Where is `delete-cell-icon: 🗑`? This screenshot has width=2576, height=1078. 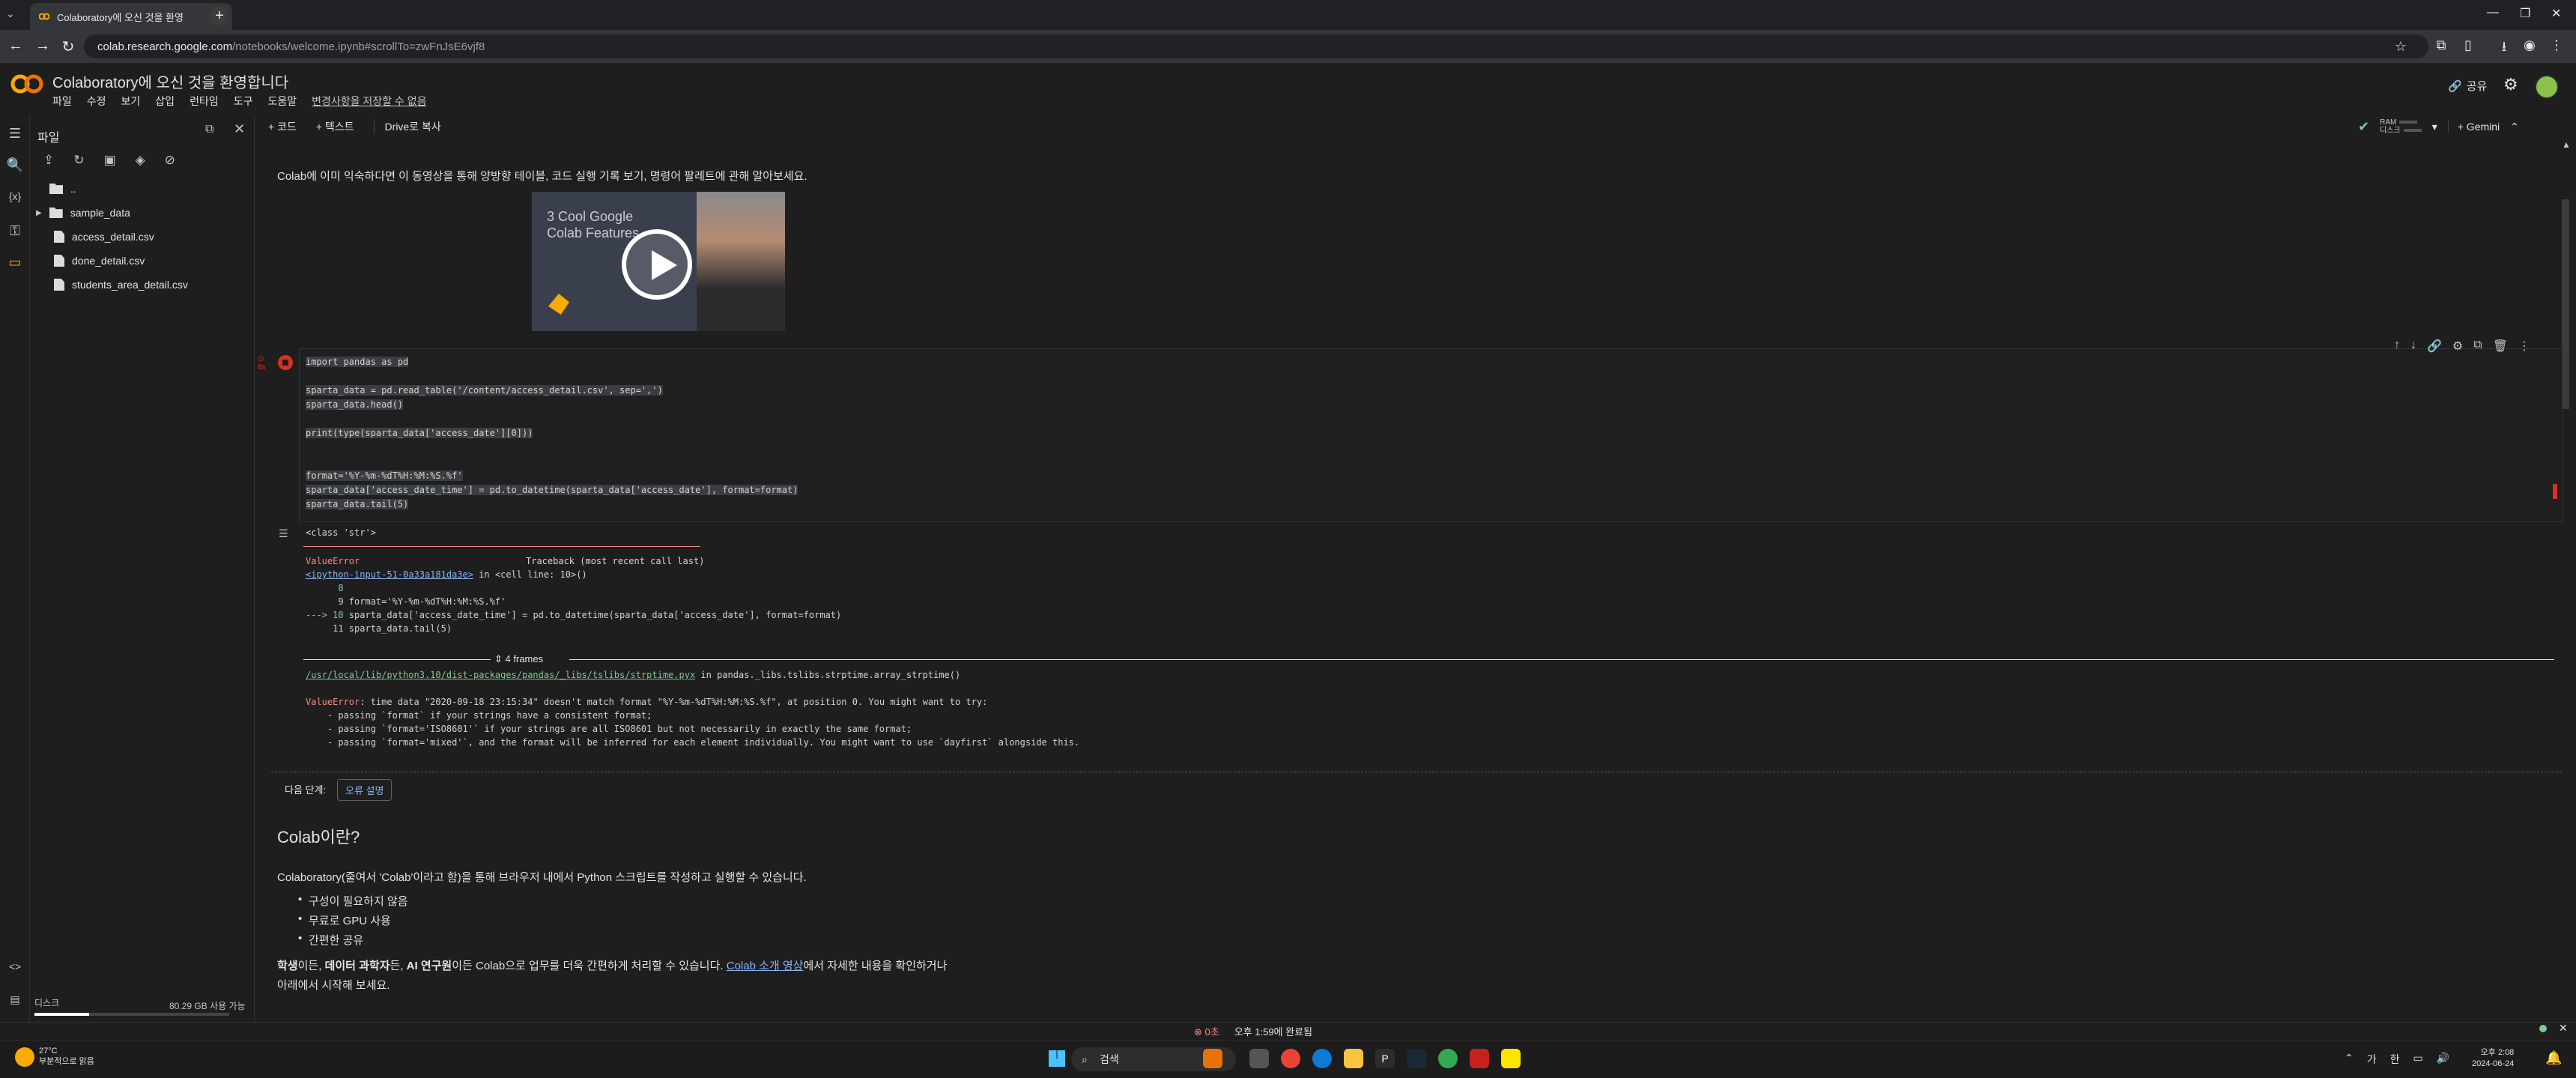 delete-cell-icon: 🗑 is located at coordinates (2500, 346).